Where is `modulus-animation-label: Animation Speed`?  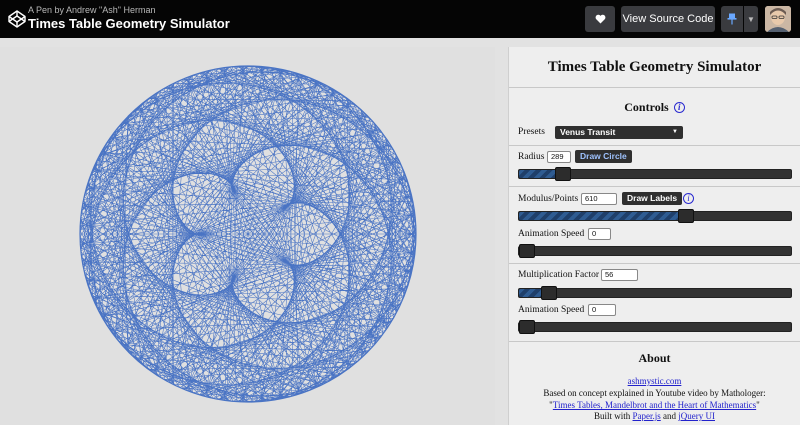
modulus-animation-label: Animation Speed is located at coordinates (551, 234).